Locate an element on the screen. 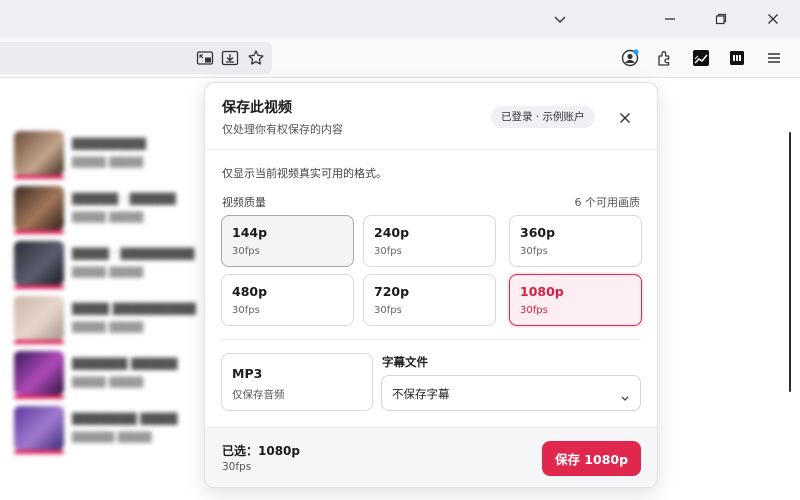 This screenshot has height=500, width=800. picture-in-picture-icon is located at coordinates (205, 58).